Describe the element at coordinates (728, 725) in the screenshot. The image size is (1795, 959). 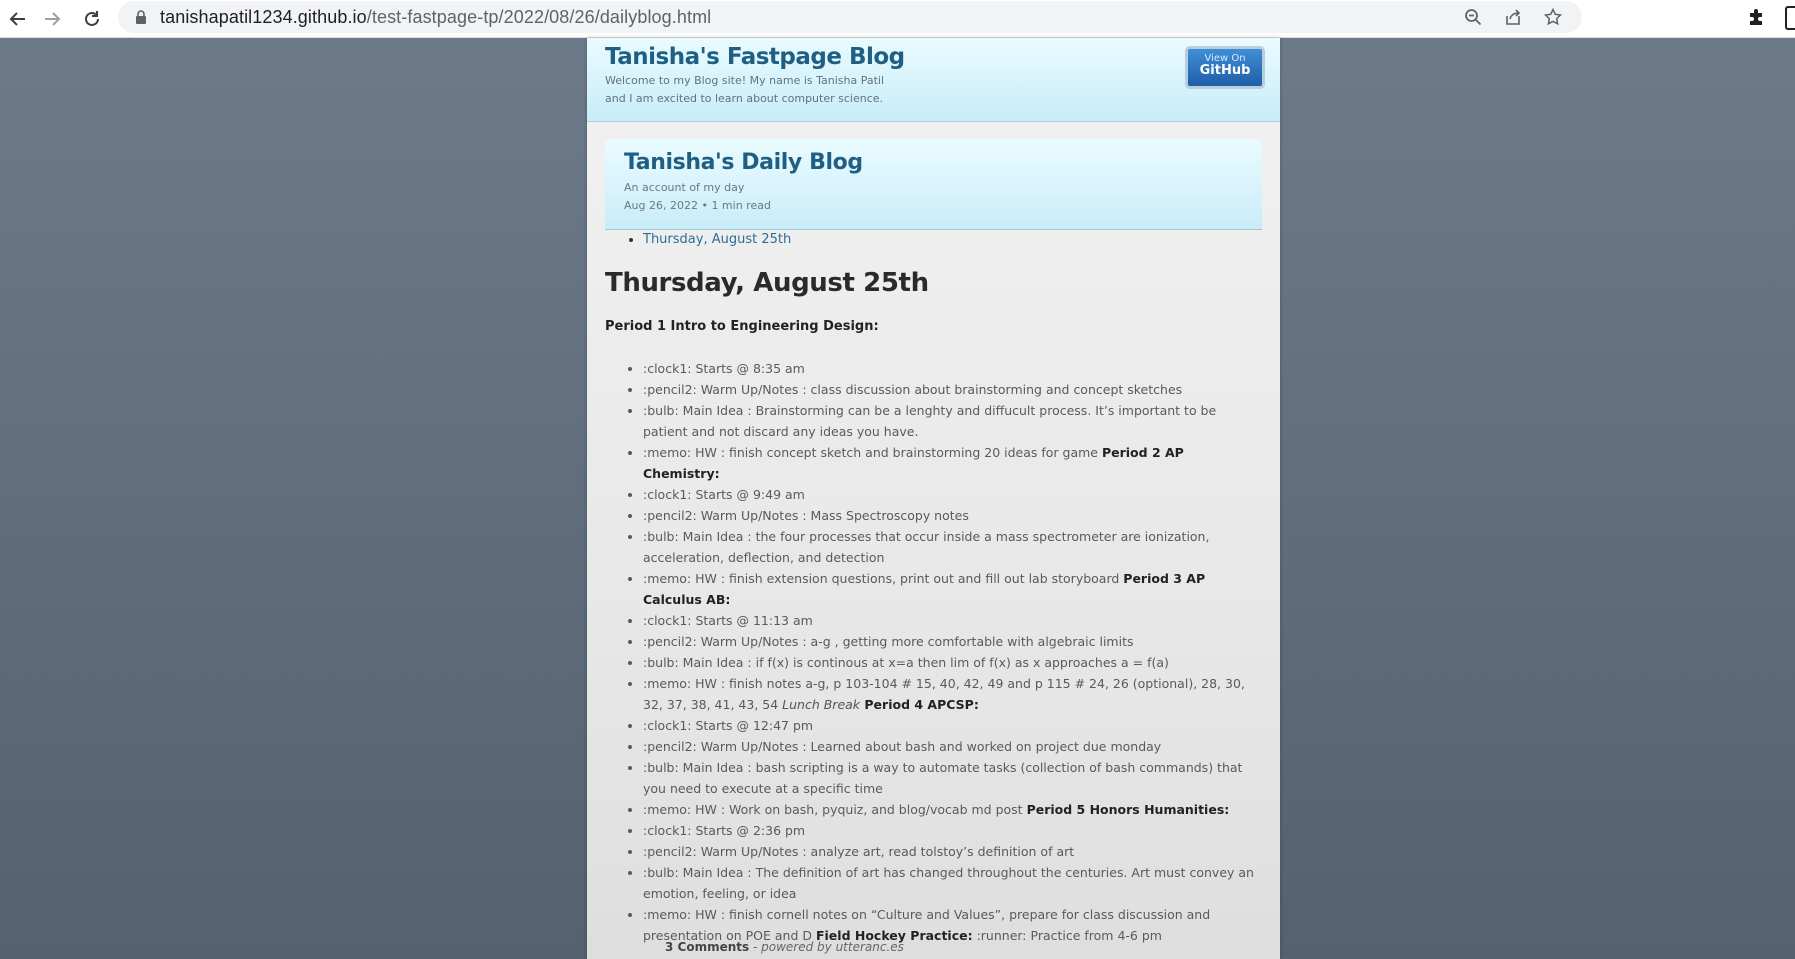
I see `note-text: :clock1: Starts @ 12:47 pm` at that location.